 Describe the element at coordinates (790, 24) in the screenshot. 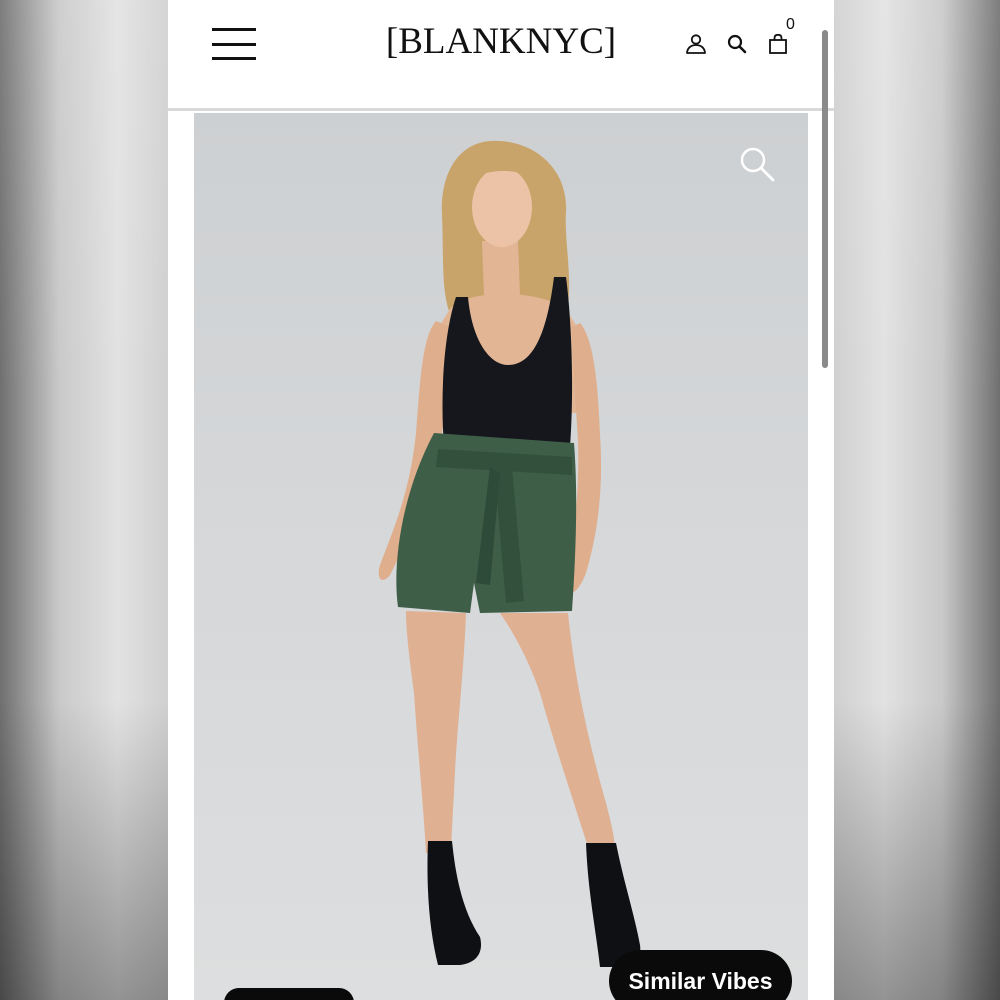

I see `cart-count-badge: 0` at that location.